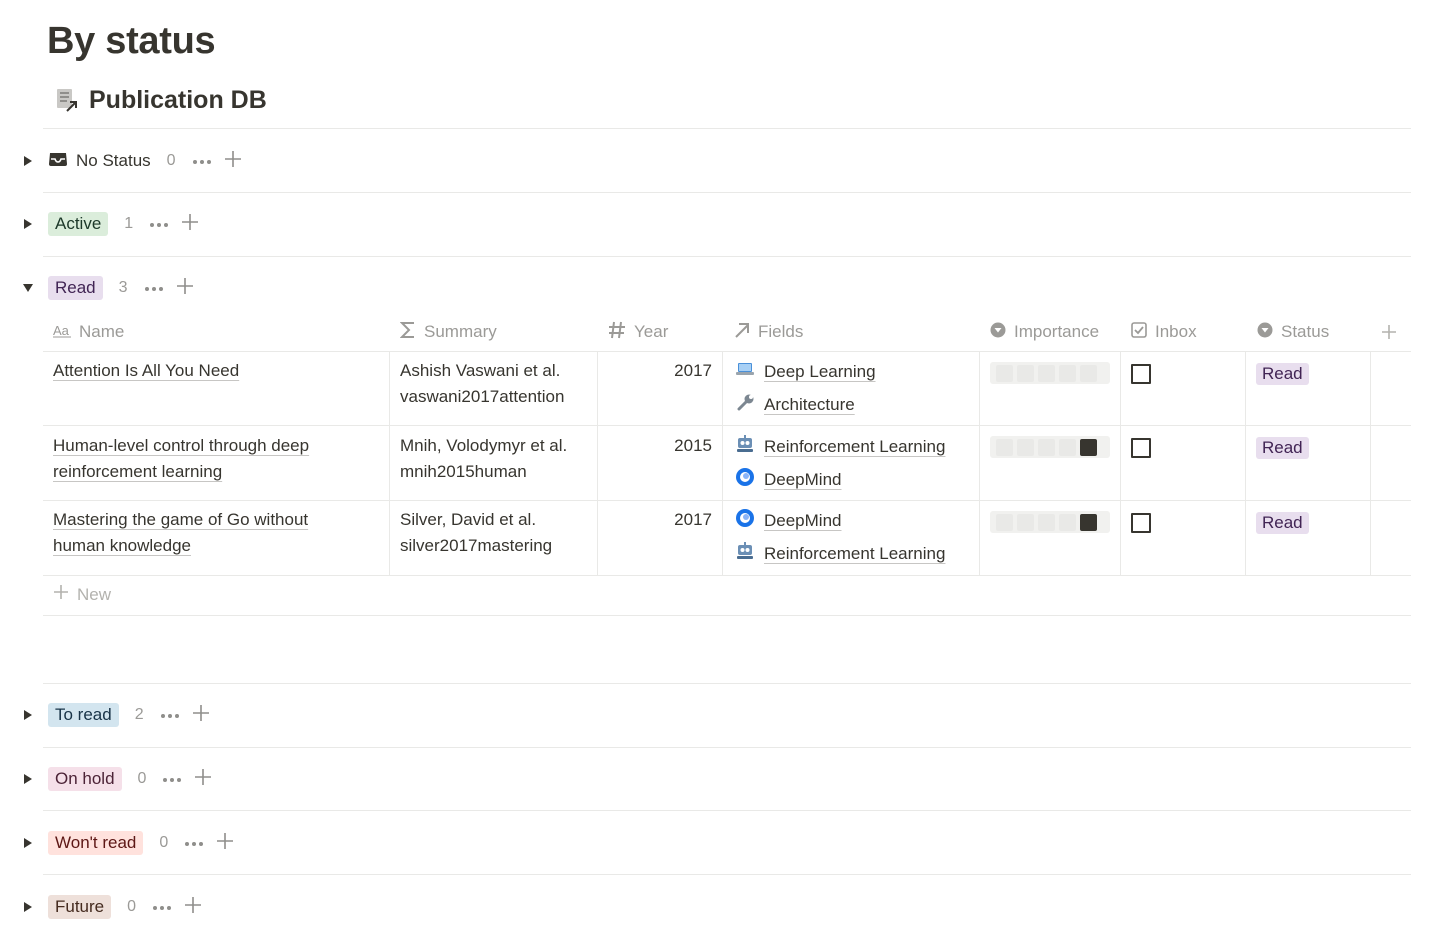  Describe the element at coordinates (83, 715) in the screenshot. I see `group-label-pill: To read` at that location.